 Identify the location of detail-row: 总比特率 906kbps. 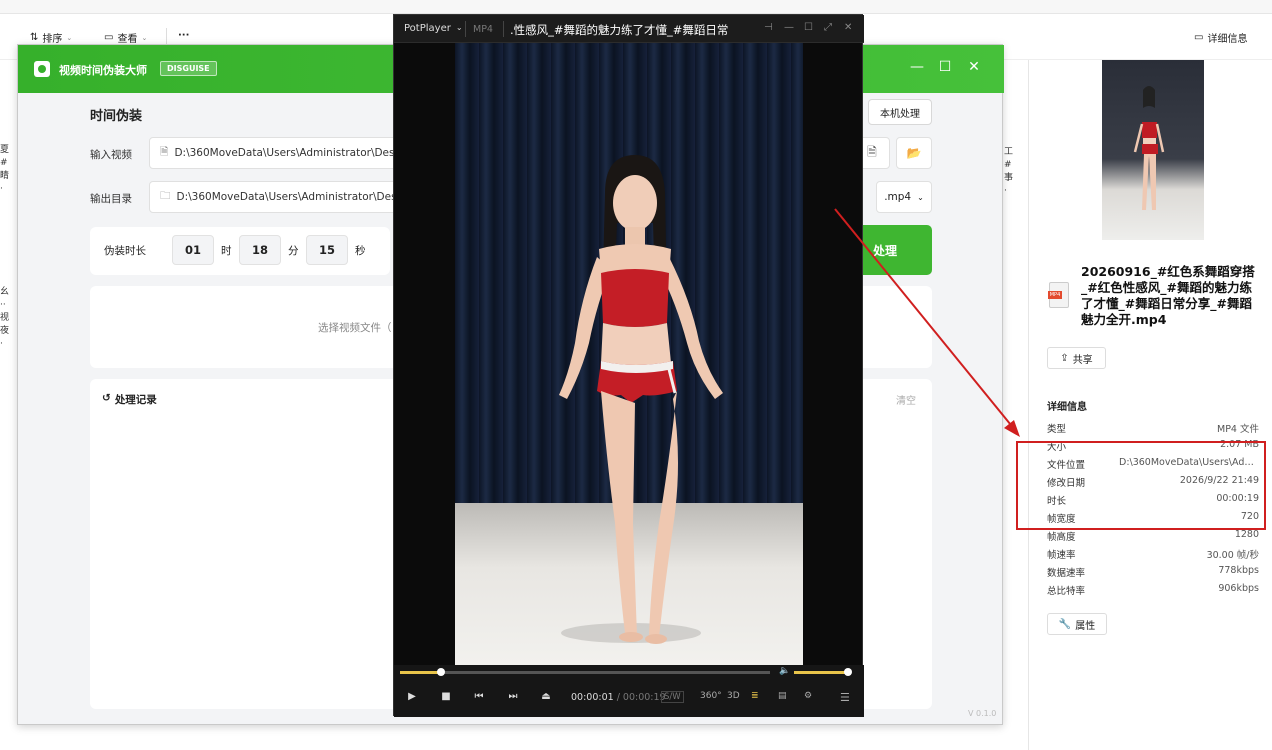
(1153, 590).